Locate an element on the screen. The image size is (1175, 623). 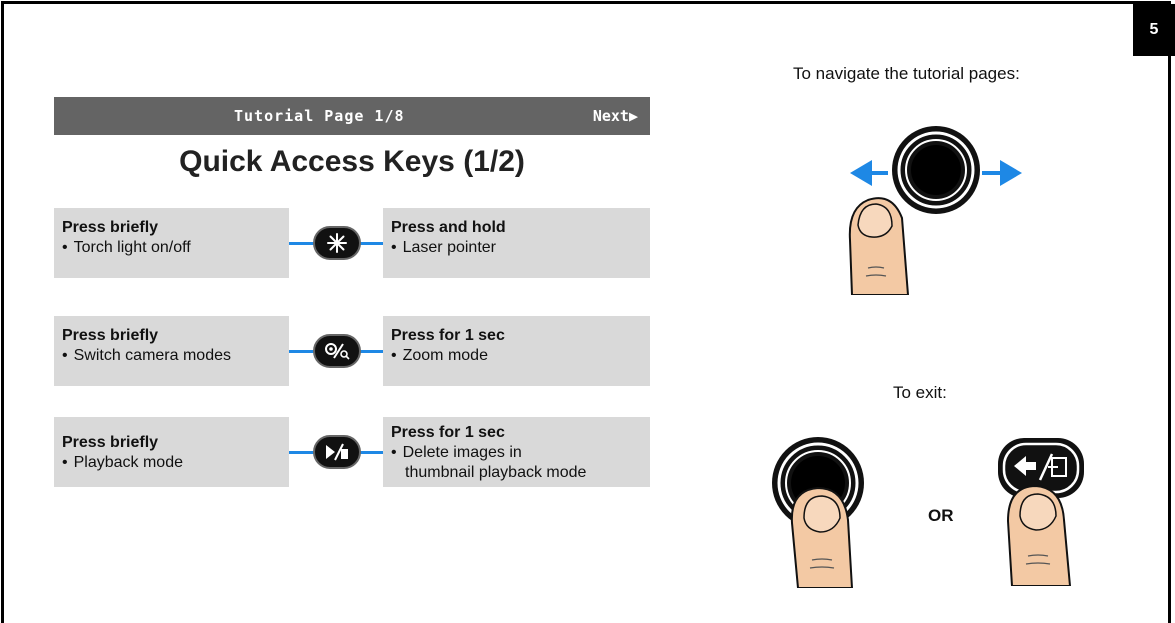
exit-joystick-illustration is located at coordinates (818, 512).